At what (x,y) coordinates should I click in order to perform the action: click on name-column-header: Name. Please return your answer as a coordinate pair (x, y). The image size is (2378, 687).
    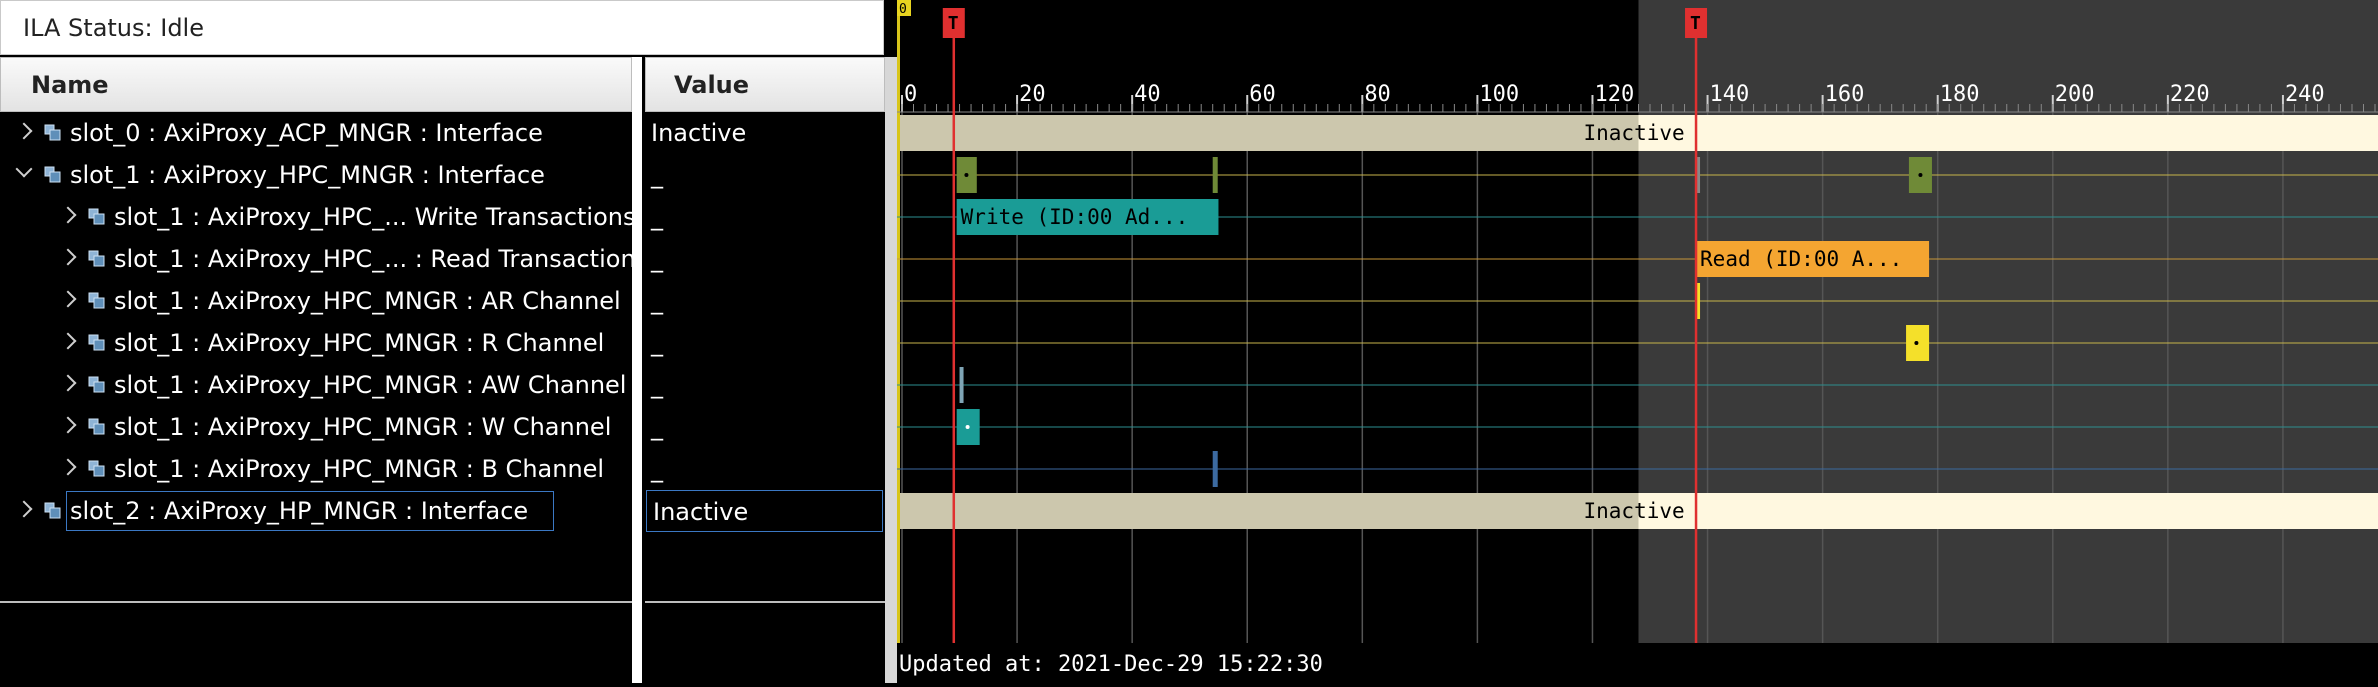
    Looking at the image, I should click on (316, 84).